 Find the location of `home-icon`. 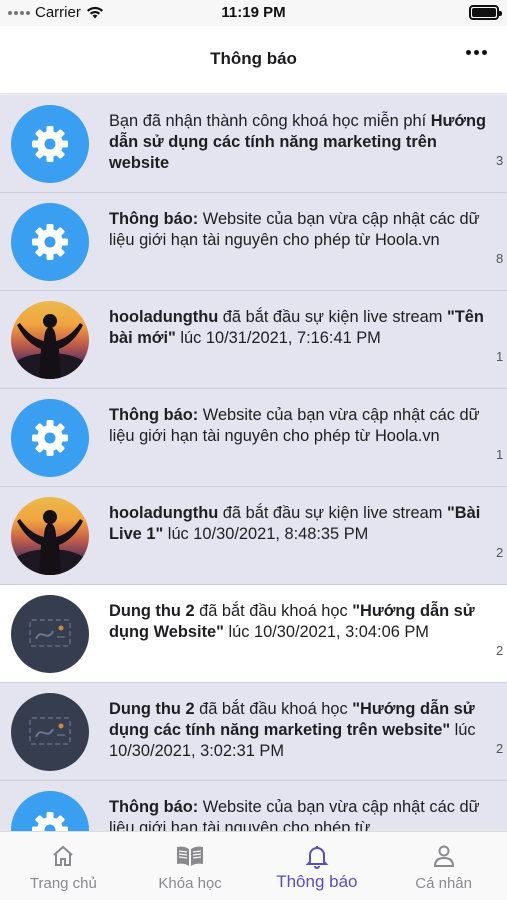

home-icon is located at coordinates (63, 858).